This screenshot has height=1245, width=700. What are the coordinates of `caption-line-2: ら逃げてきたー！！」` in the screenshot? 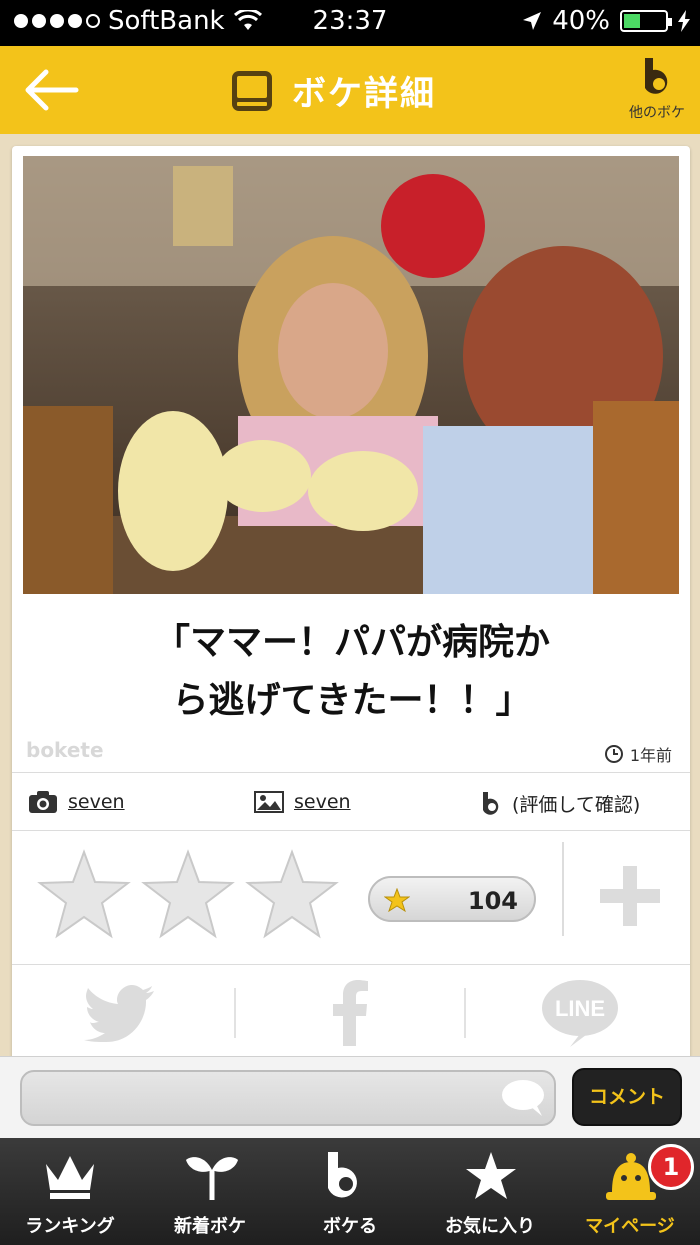 It's located at (352, 700).